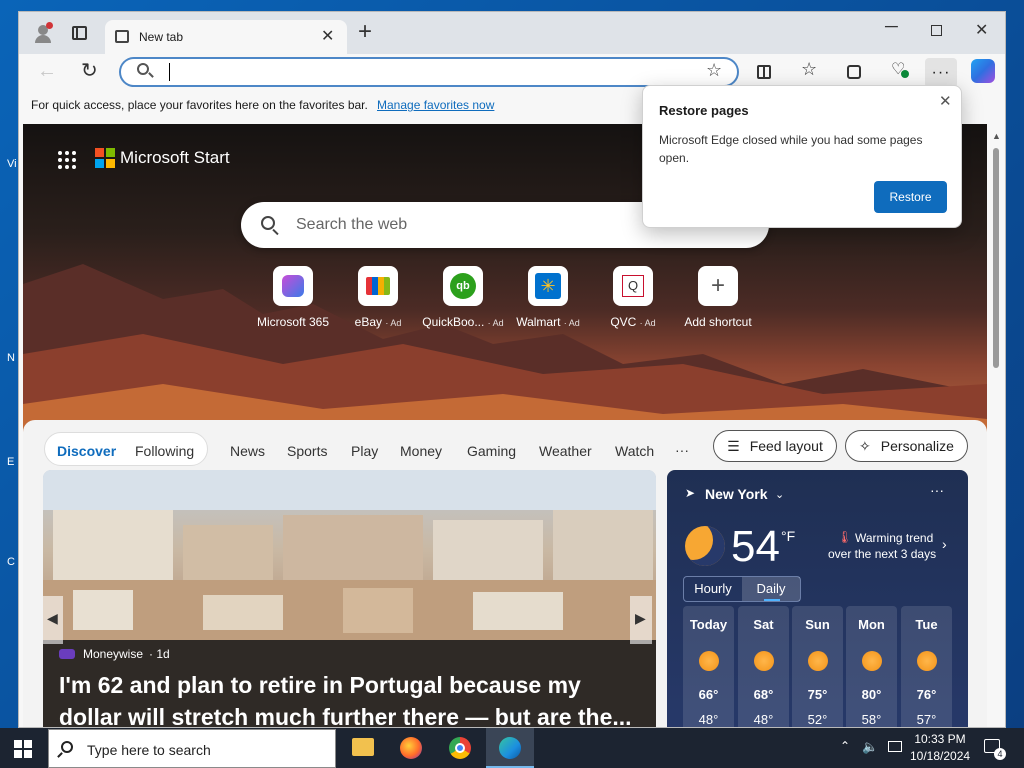 This screenshot has height=768, width=1024. Describe the element at coordinates (996, 258) in the screenshot. I see `scrollbar-thumb` at that location.